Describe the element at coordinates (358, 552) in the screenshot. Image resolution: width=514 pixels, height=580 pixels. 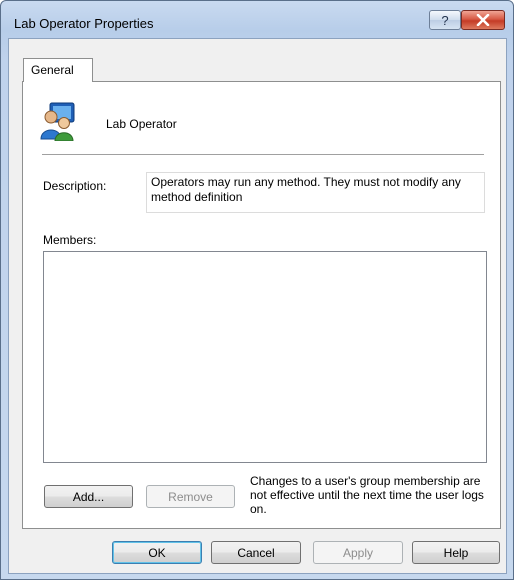
I see `apply-button: Apply` at that location.